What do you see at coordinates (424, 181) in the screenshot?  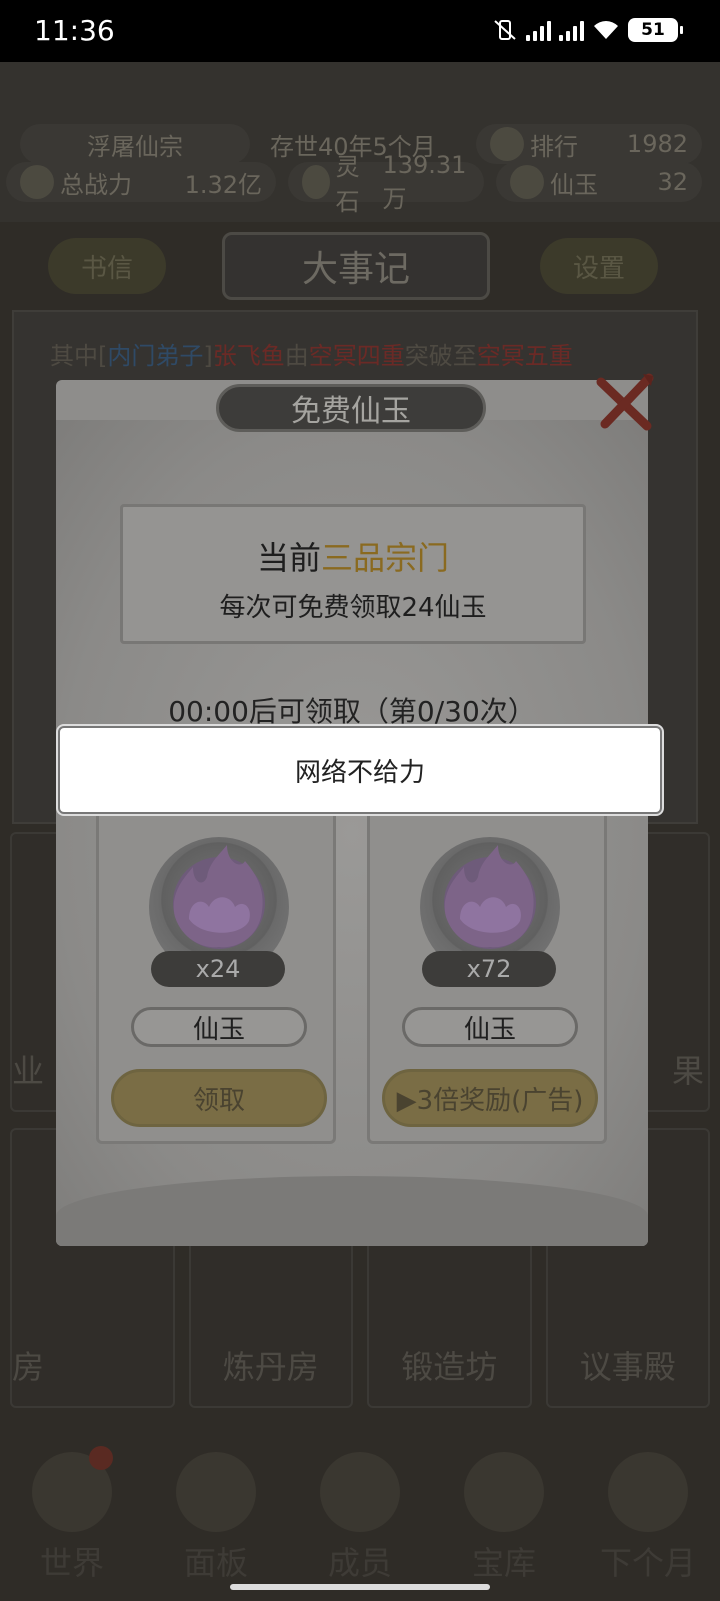 I see `spirit-stone-value: 139.31万` at bounding box center [424, 181].